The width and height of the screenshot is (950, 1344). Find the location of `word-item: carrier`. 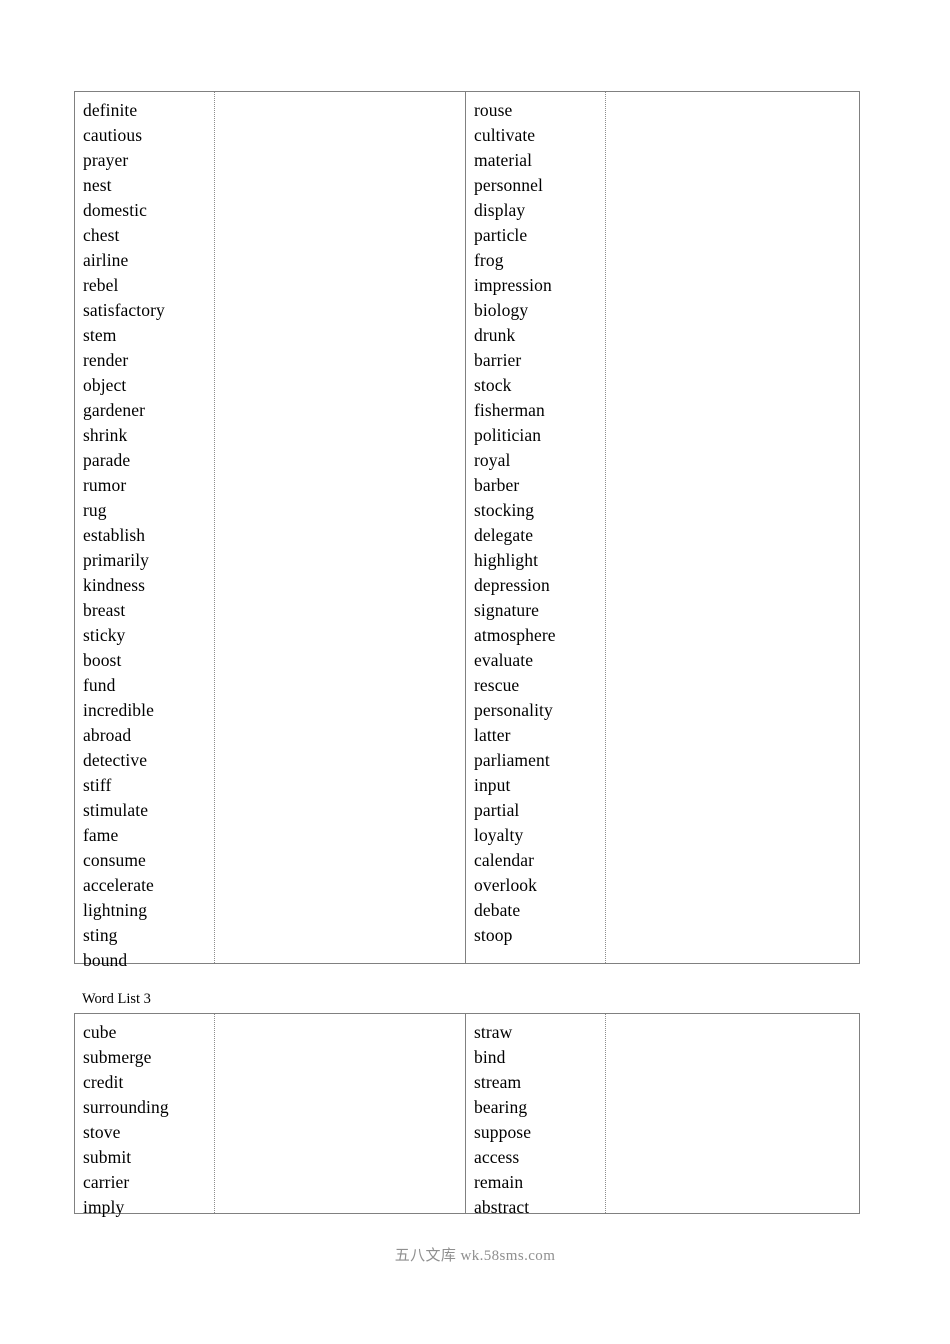

word-item: carrier is located at coordinates (106, 1182).